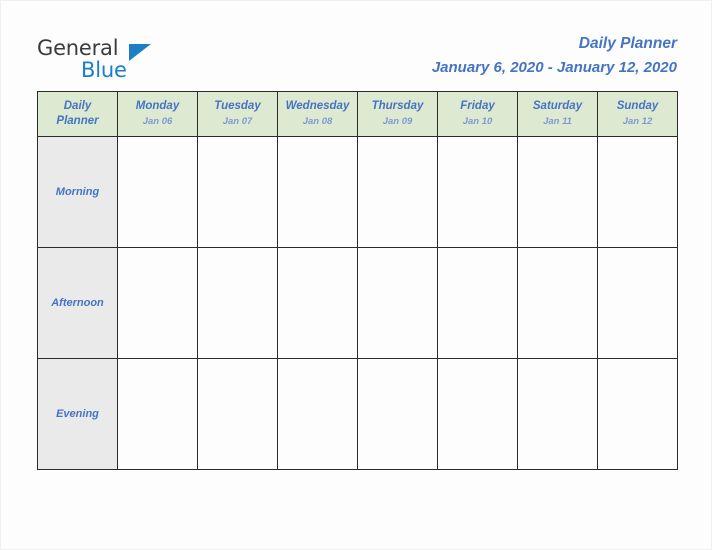  What do you see at coordinates (477, 114) in the screenshot?
I see `header-day-friday: Friday Jan 10` at bounding box center [477, 114].